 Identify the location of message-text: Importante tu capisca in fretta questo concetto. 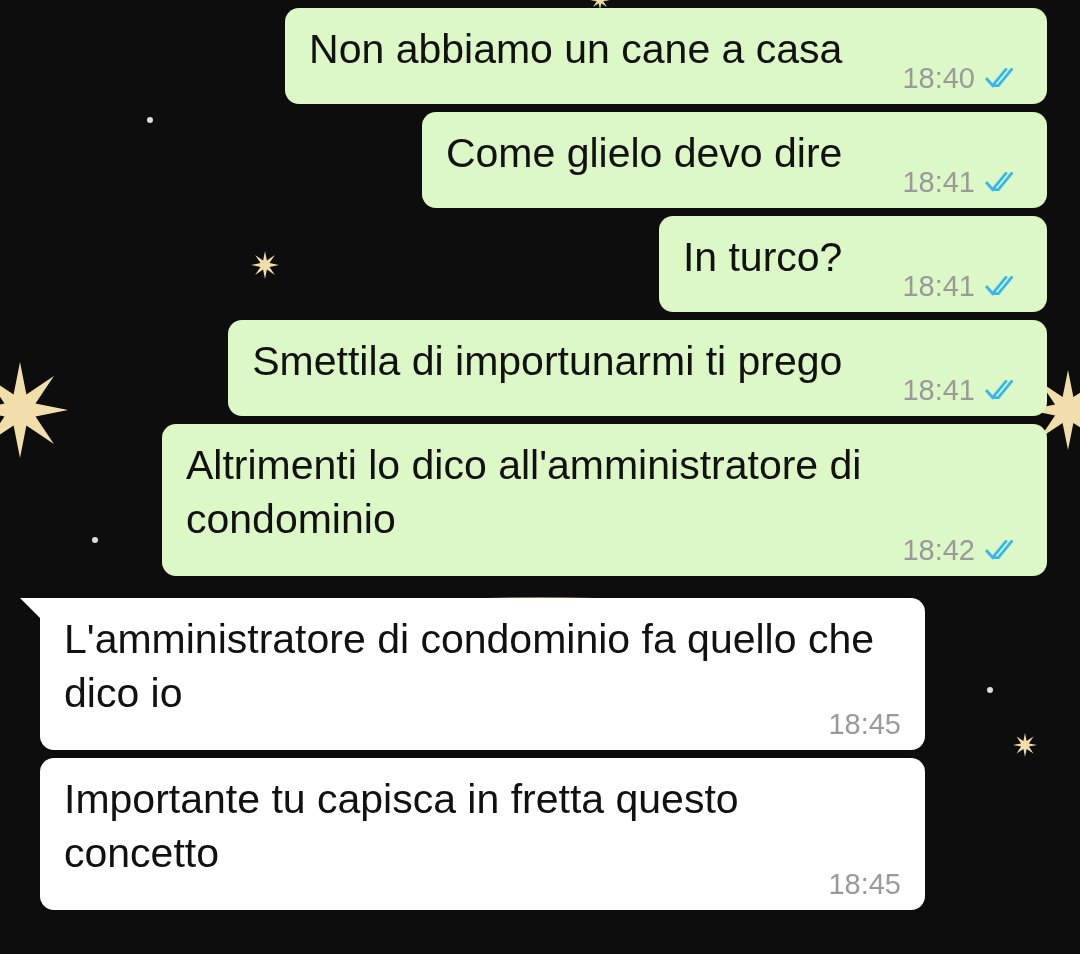
(402, 826).